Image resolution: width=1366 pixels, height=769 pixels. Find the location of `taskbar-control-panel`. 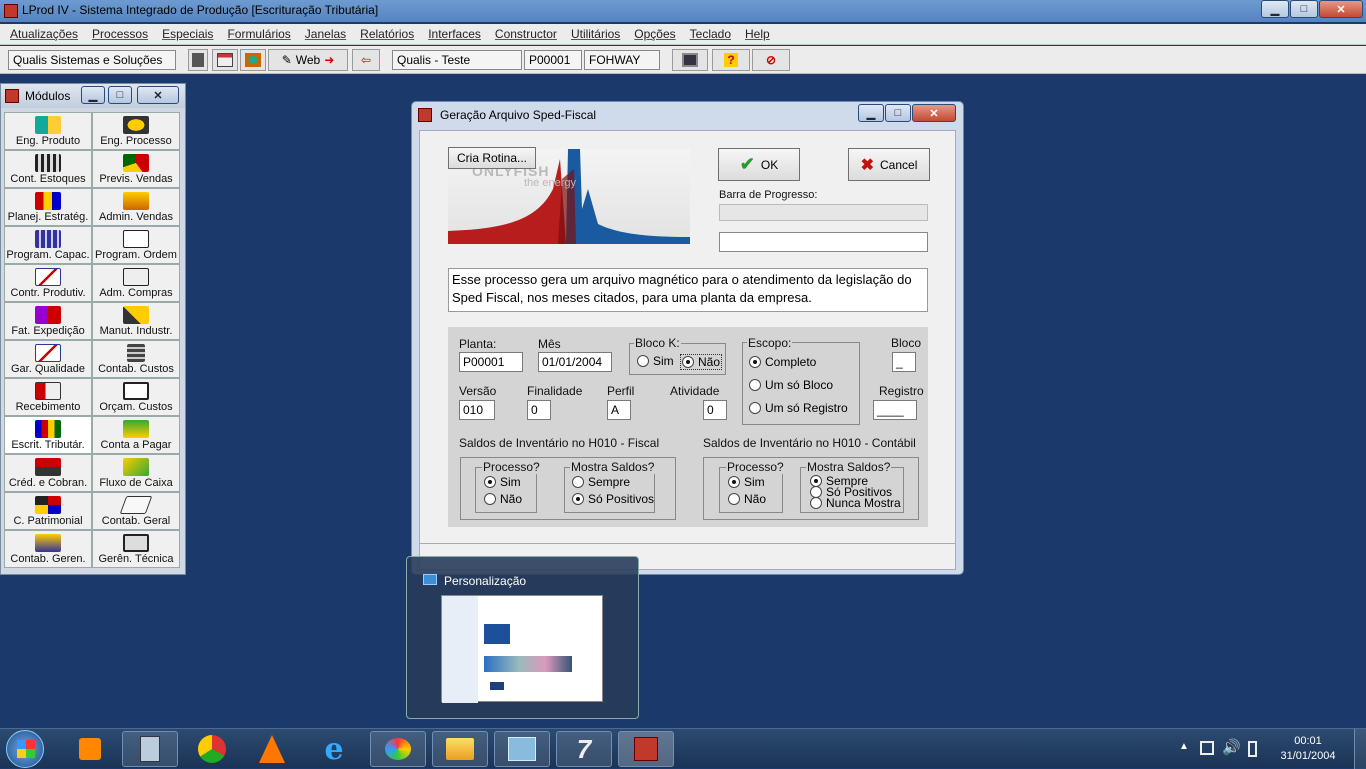

taskbar-control-panel is located at coordinates (522, 749).